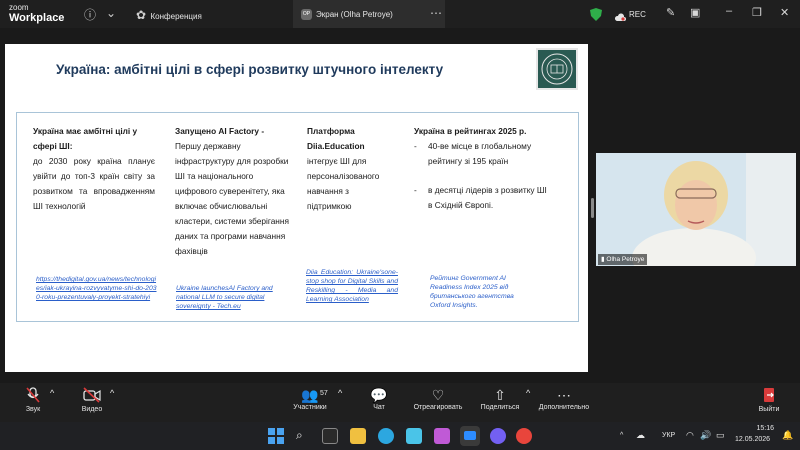 The height and width of the screenshot is (450, 800). I want to click on share-button: ⇧ Поделиться, so click(500, 399).